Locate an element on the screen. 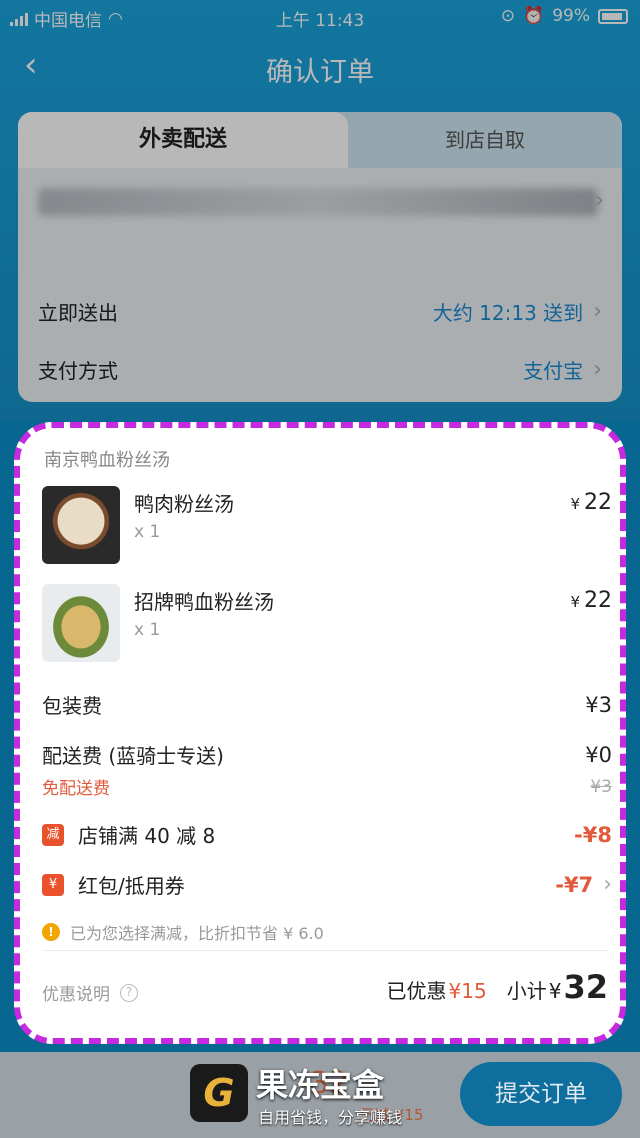  promo-explain-label: 优惠说明 is located at coordinates (76, 995).